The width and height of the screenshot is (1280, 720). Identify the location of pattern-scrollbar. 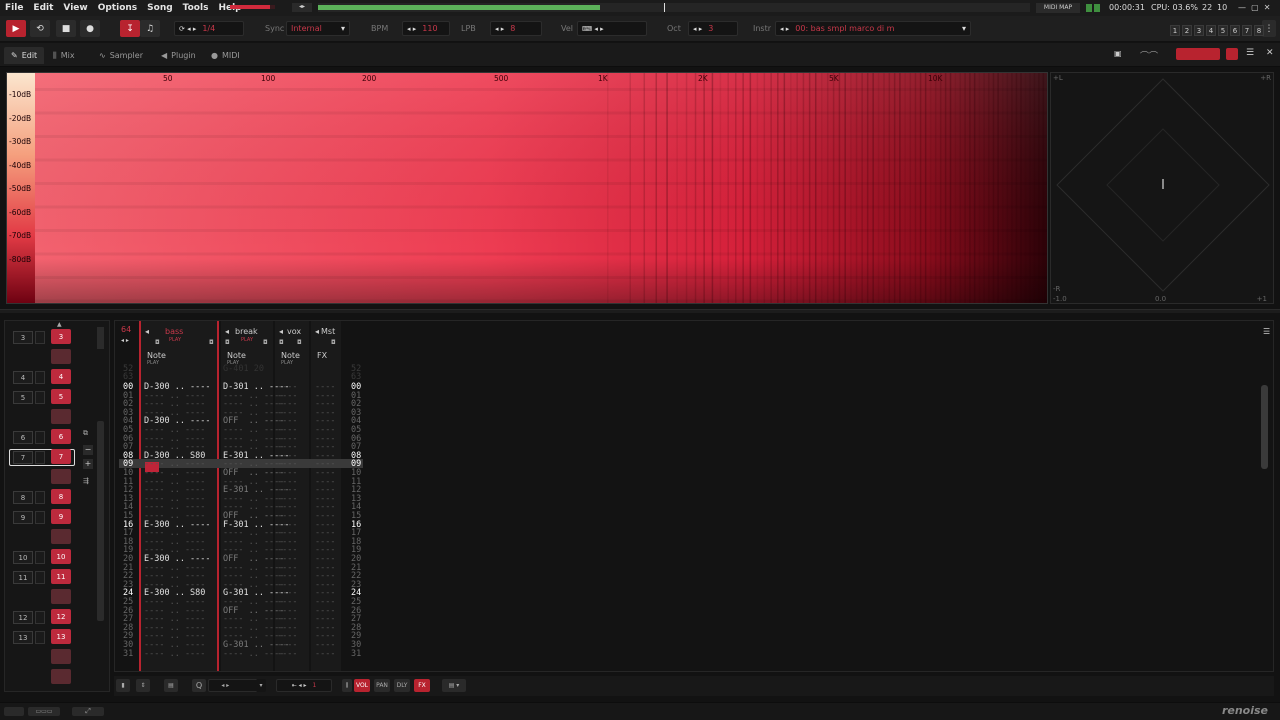
(1264, 427).